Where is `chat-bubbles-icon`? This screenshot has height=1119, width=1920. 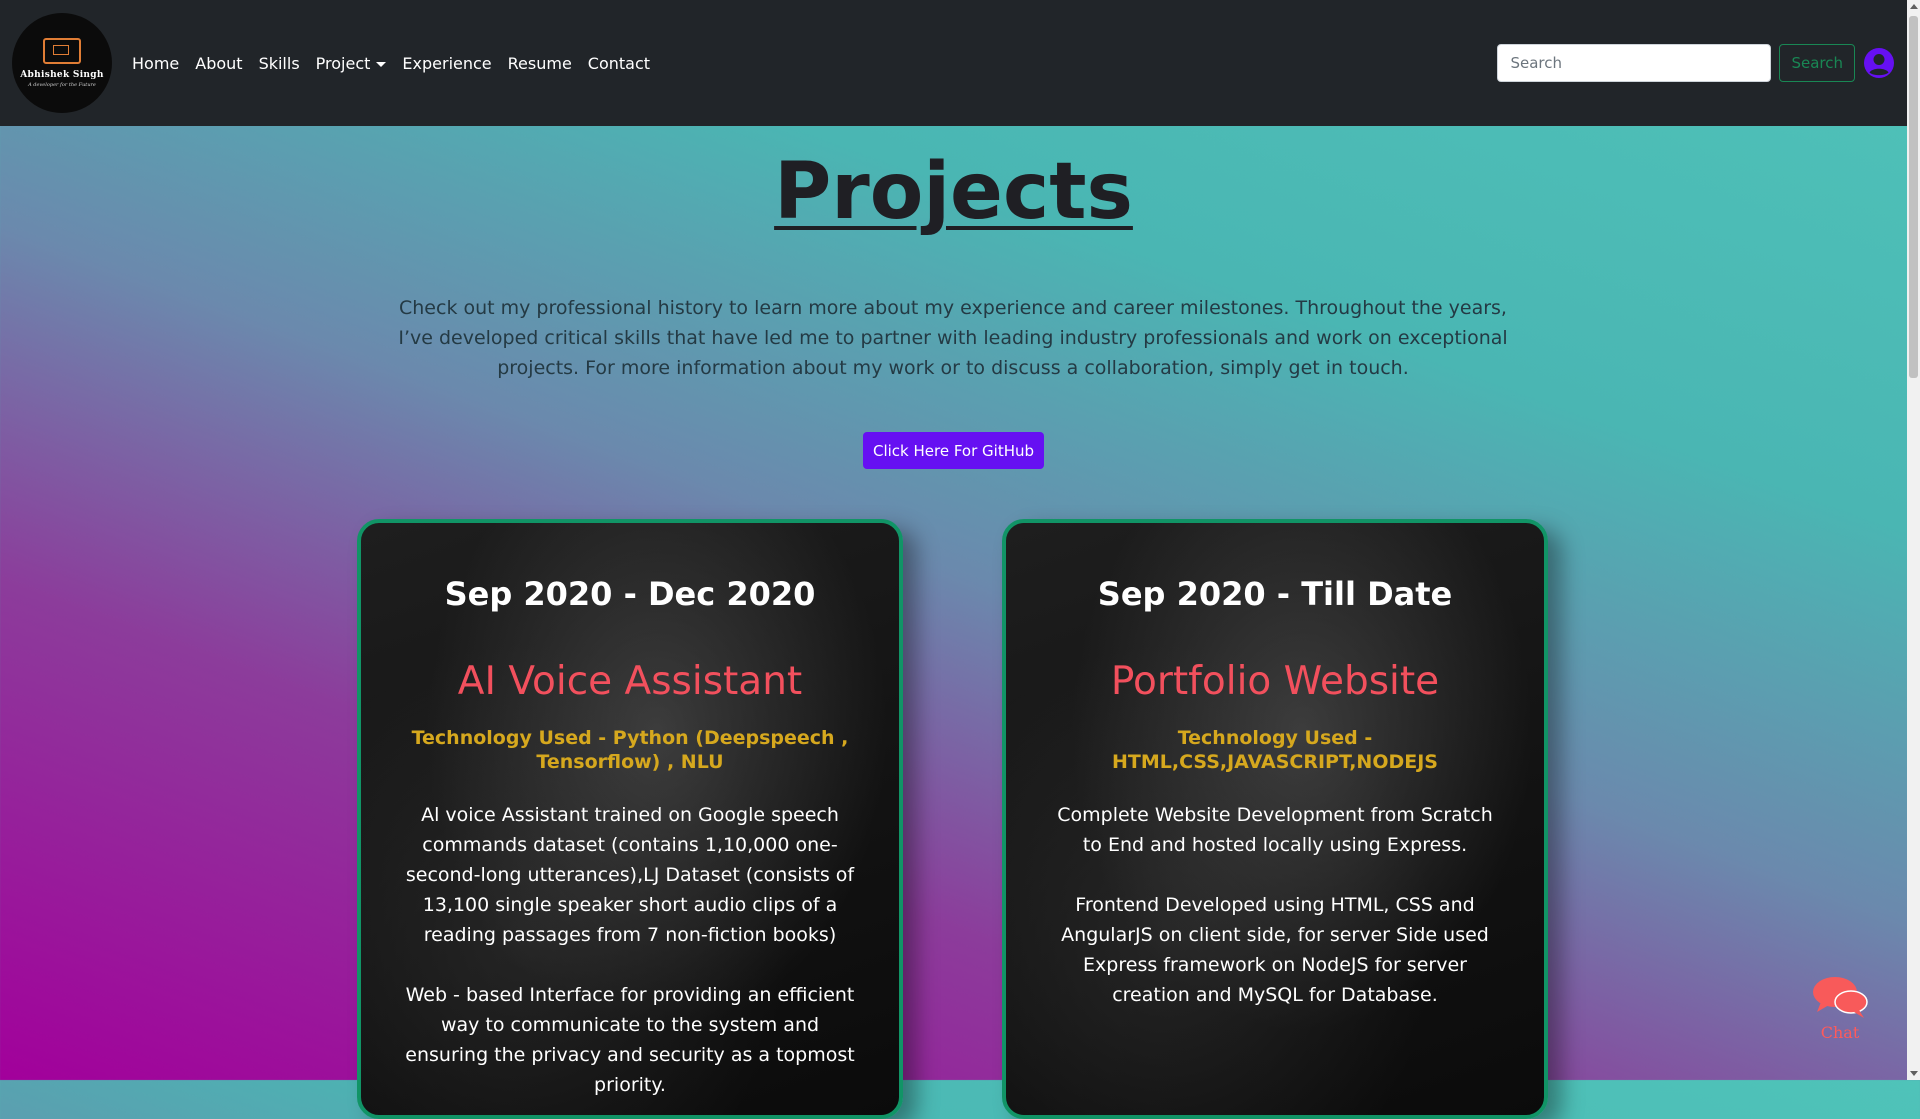
chat-bubbles-icon is located at coordinates (1840, 997).